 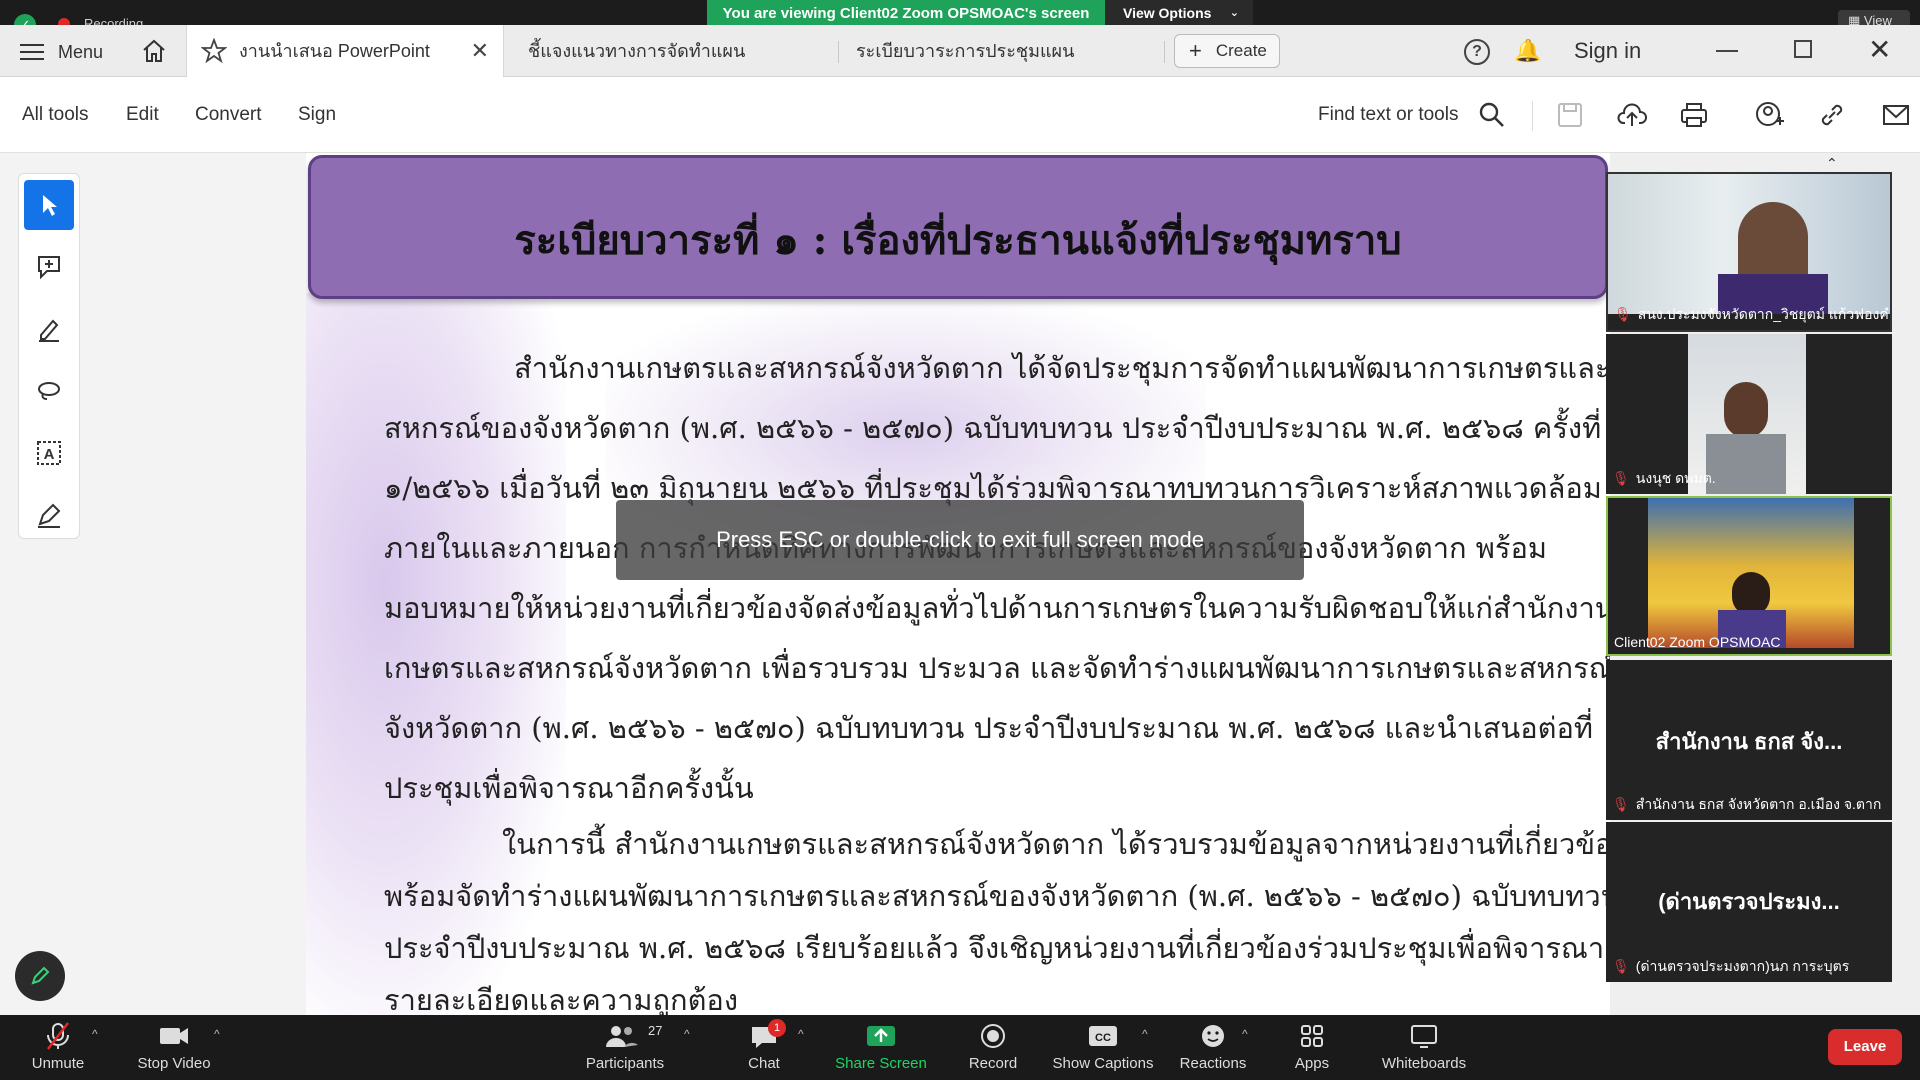 What do you see at coordinates (1167, 13) in the screenshot?
I see `view-options-label: View Options` at bounding box center [1167, 13].